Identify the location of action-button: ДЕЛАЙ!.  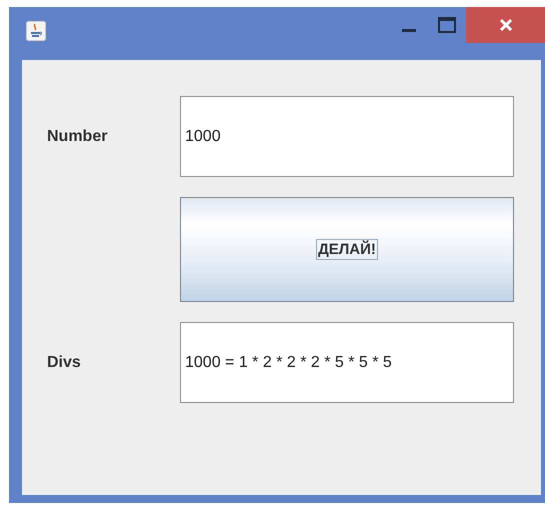
(347, 249).